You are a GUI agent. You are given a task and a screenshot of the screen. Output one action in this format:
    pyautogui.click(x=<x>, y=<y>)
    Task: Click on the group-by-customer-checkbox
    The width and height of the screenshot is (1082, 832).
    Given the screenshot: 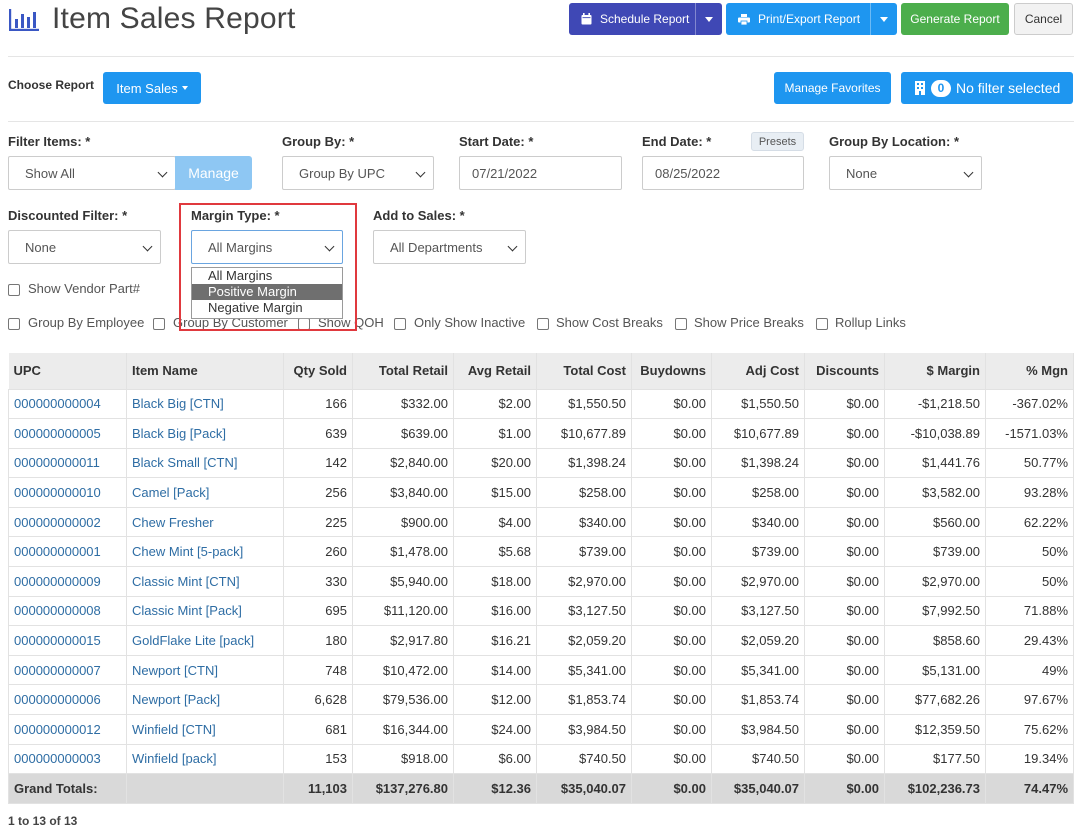 What is the action you would take?
    pyautogui.click(x=159, y=324)
    